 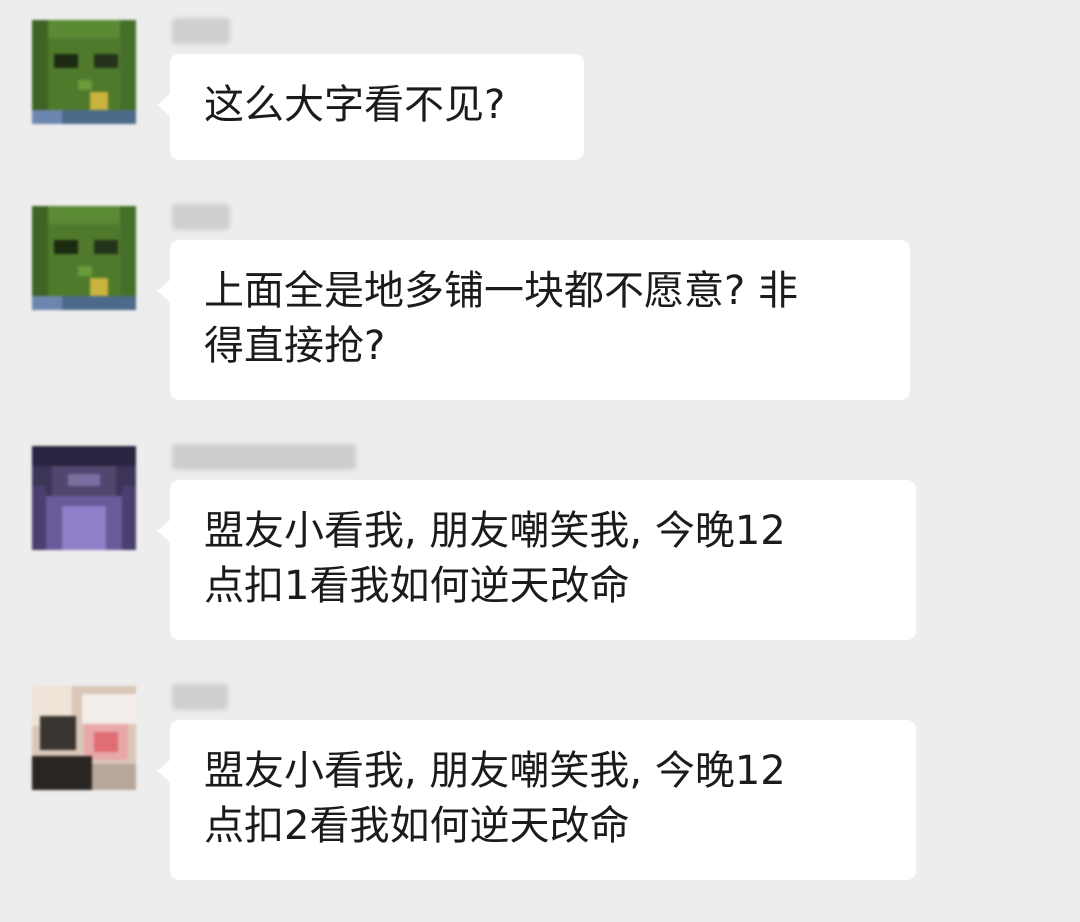 I want to click on message-bubble: 这么大字看不见?, so click(x=370, y=107).